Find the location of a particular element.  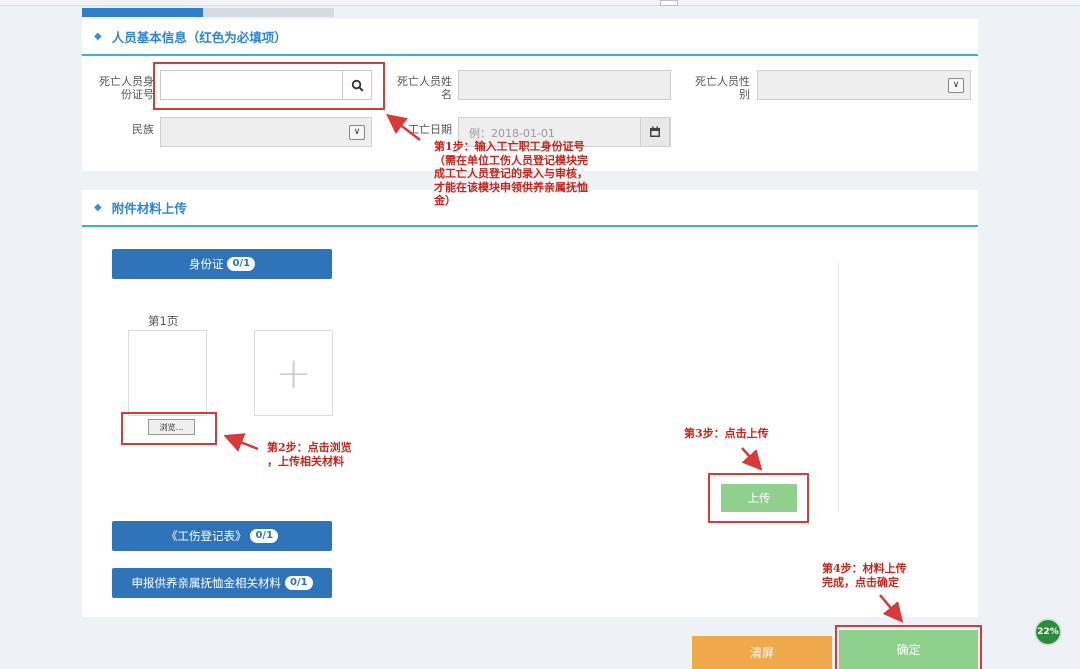

step4-line: 第4步：材料上传 is located at coordinates (864, 568).